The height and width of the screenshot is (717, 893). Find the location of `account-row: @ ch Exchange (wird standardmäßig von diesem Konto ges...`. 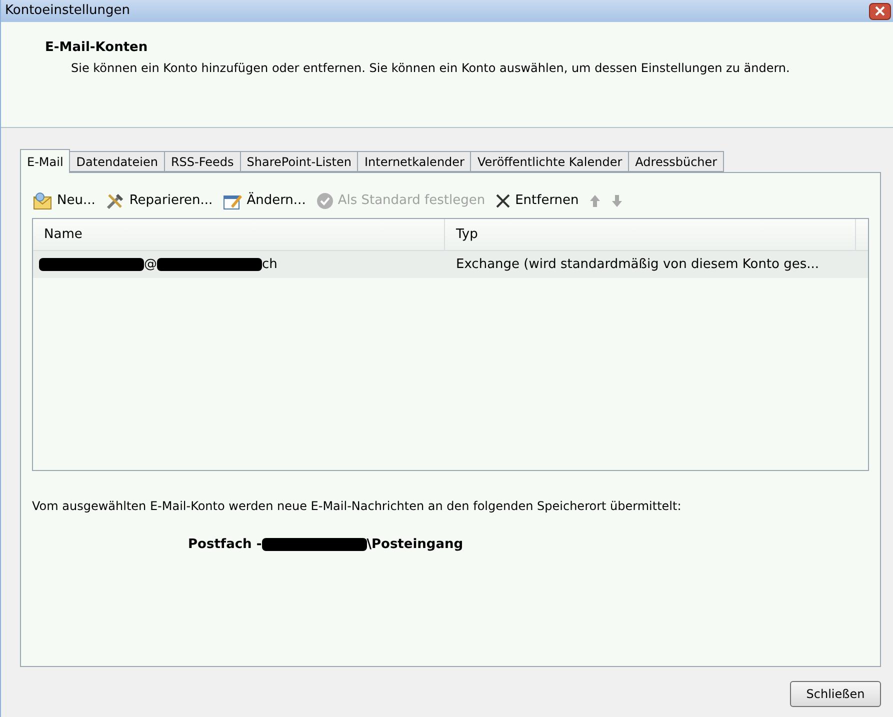

account-row: @ ch Exchange (wird standardmäßig von diesem Konto ges... is located at coordinates (450, 264).